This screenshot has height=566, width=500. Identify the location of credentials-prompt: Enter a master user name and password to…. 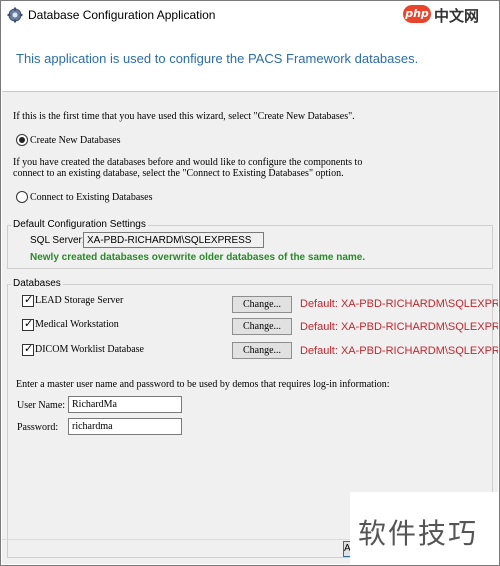
(203, 384).